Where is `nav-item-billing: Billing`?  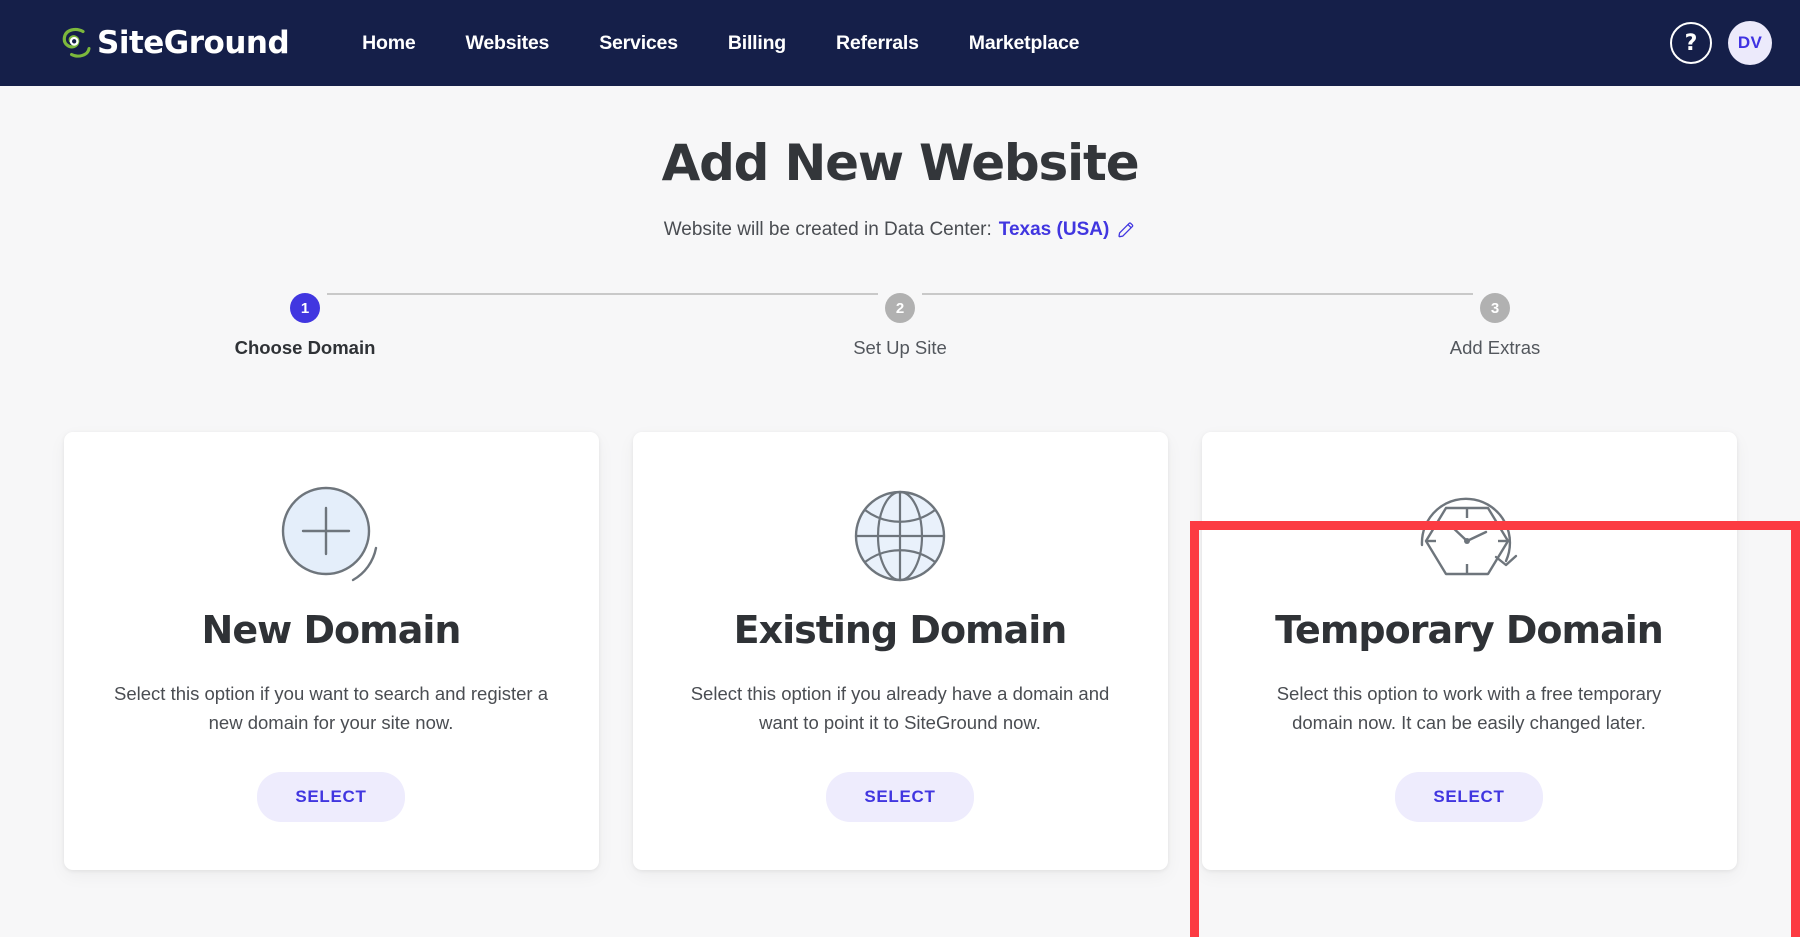 nav-item-billing: Billing is located at coordinates (757, 43).